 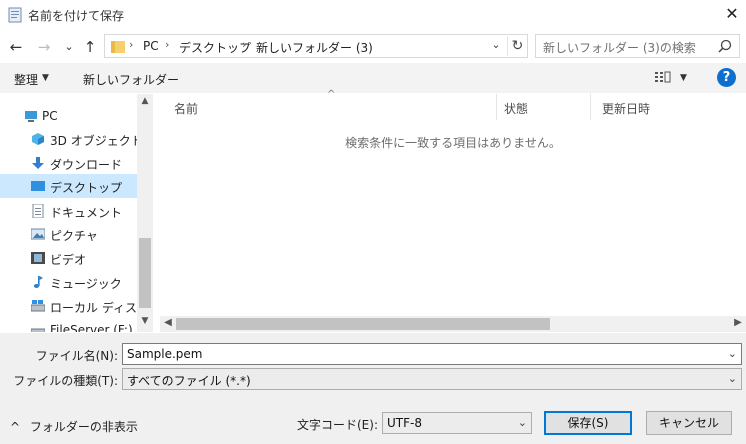 I want to click on sidebar-item-desktop: デスクトップ, so click(x=68, y=186).